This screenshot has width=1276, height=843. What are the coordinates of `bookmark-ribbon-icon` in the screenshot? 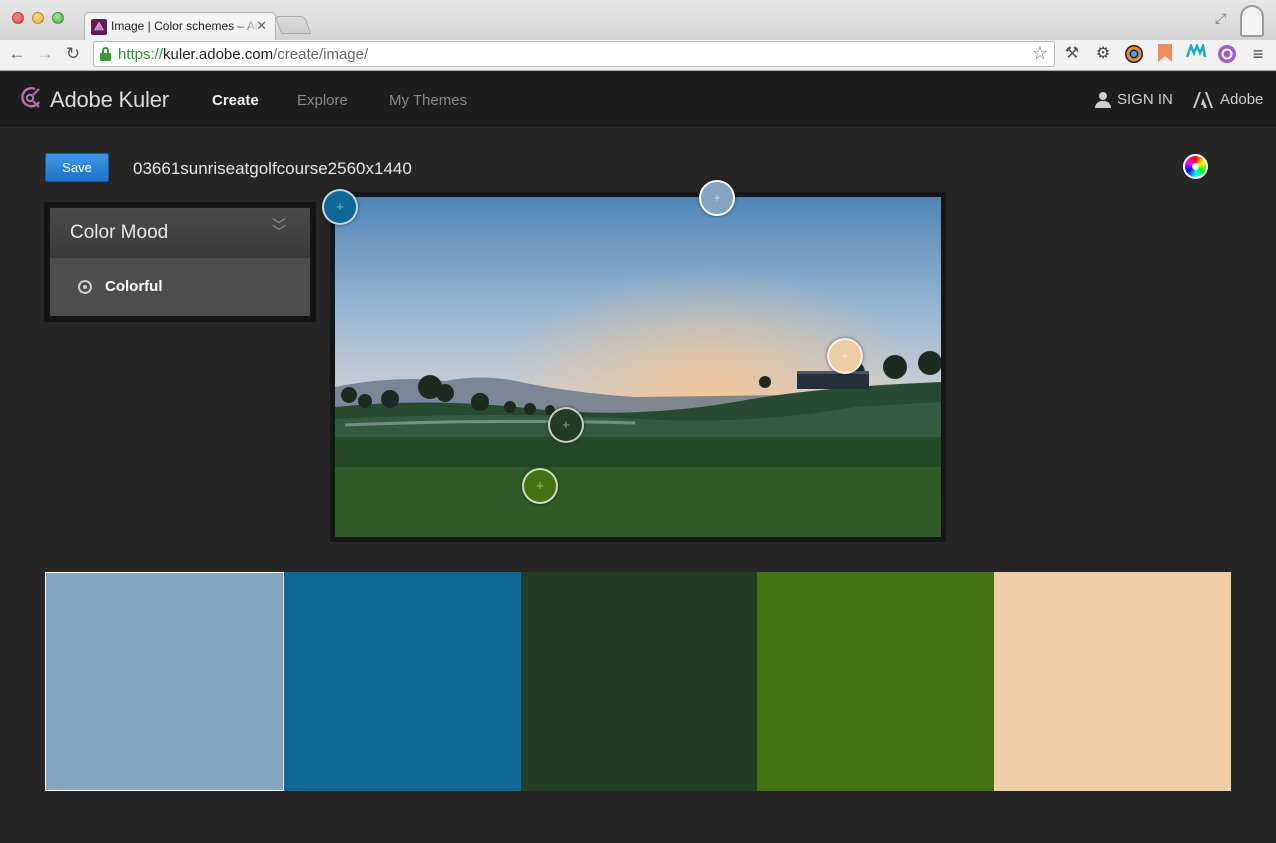 It's located at (1165, 54).